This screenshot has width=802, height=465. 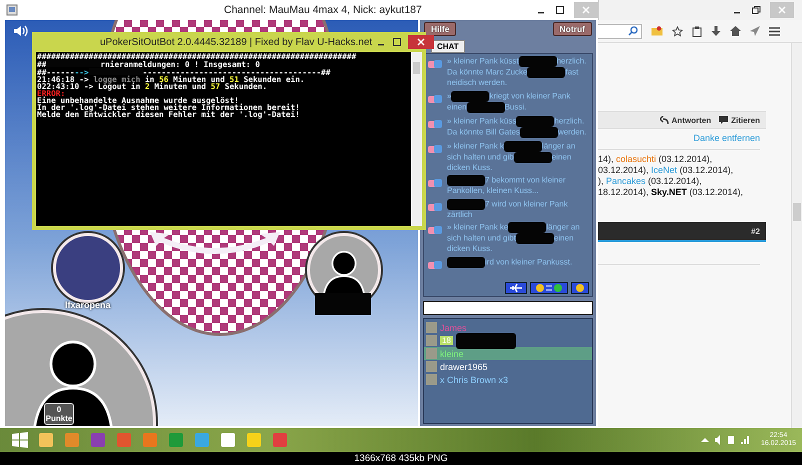 I want to click on close-icon, so click(x=421, y=42).